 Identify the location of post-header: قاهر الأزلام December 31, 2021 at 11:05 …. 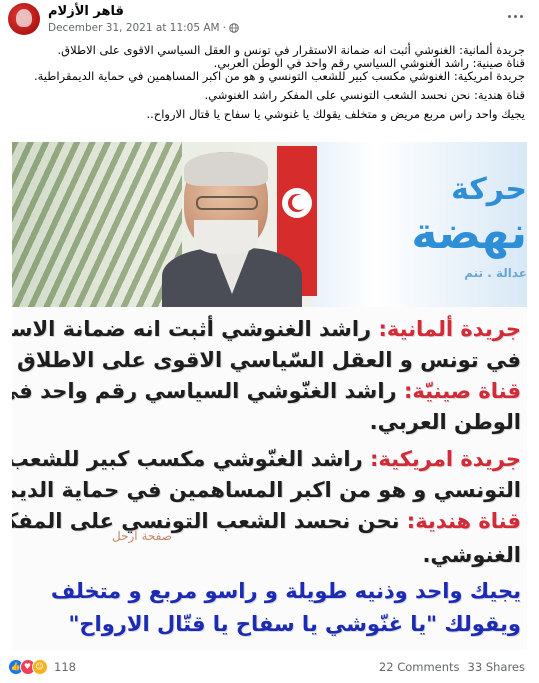
(269, 20).